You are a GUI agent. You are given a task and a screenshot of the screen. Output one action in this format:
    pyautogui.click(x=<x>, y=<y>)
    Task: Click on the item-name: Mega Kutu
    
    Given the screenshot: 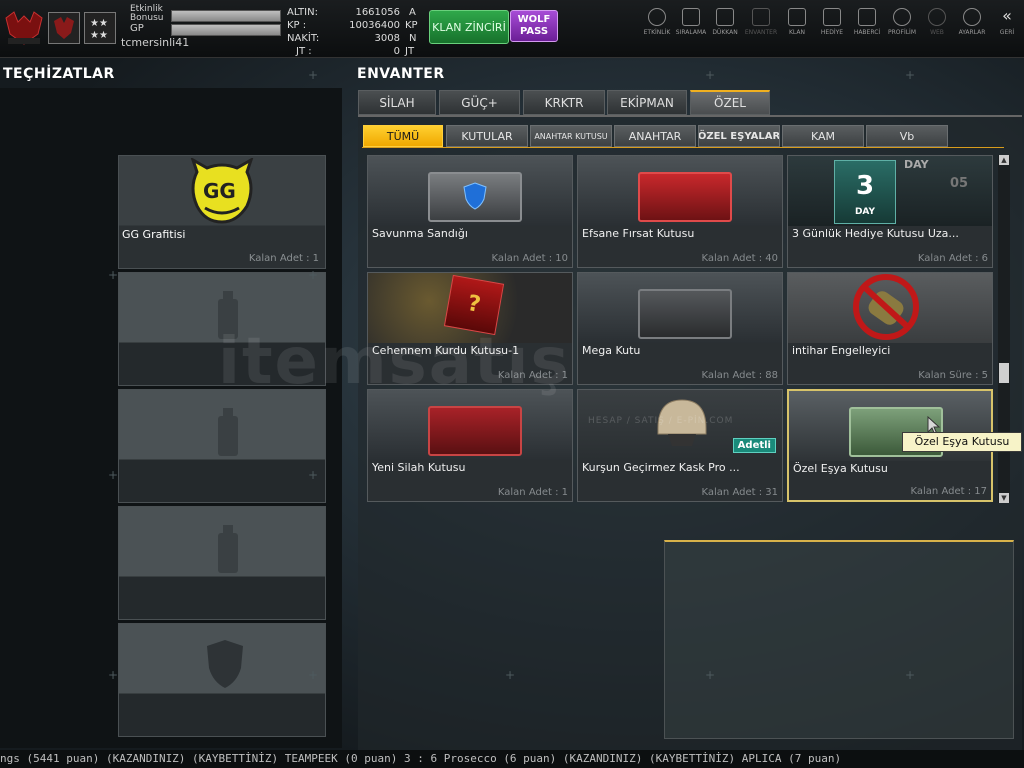 What is the action you would take?
    pyautogui.click(x=611, y=350)
    